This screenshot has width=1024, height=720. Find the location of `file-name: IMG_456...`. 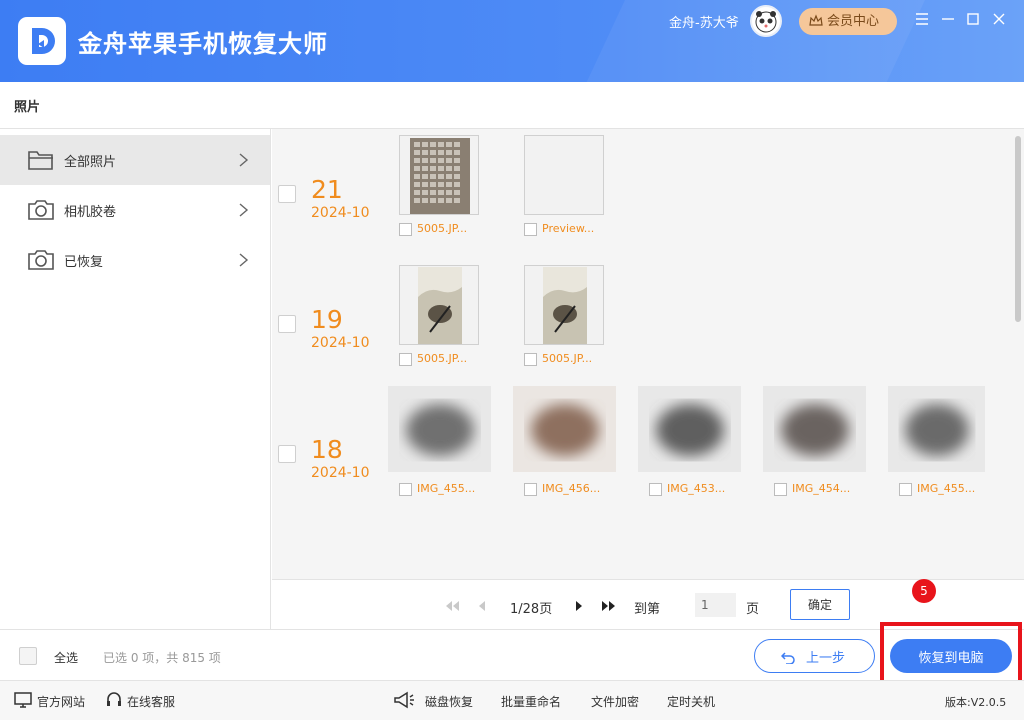

file-name: IMG_456... is located at coordinates (571, 488).